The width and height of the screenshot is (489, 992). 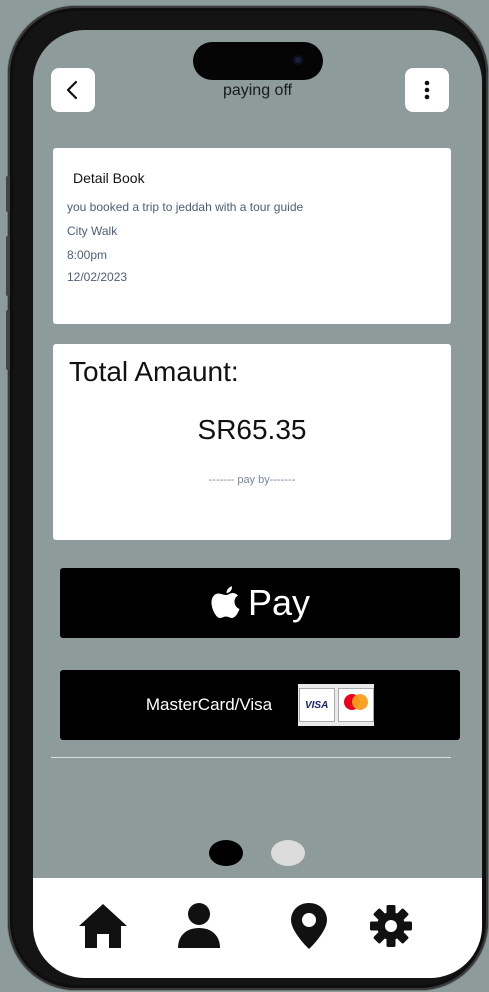 What do you see at coordinates (109, 178) in the screenshot?
I see `detail-heading: Detail Book` at bounding box center [109, 178].